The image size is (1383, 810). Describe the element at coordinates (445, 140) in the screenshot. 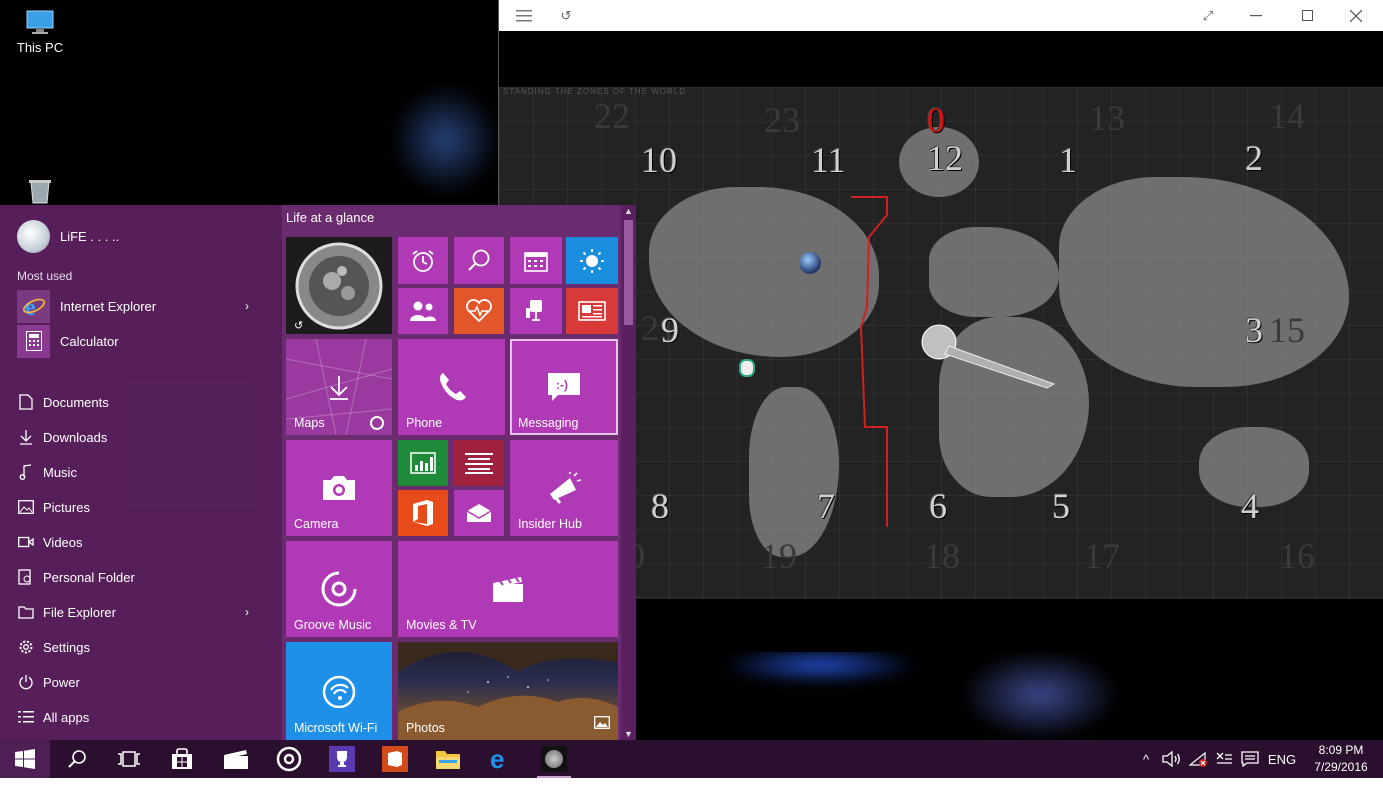

I see `nebula-decoration` at that location.